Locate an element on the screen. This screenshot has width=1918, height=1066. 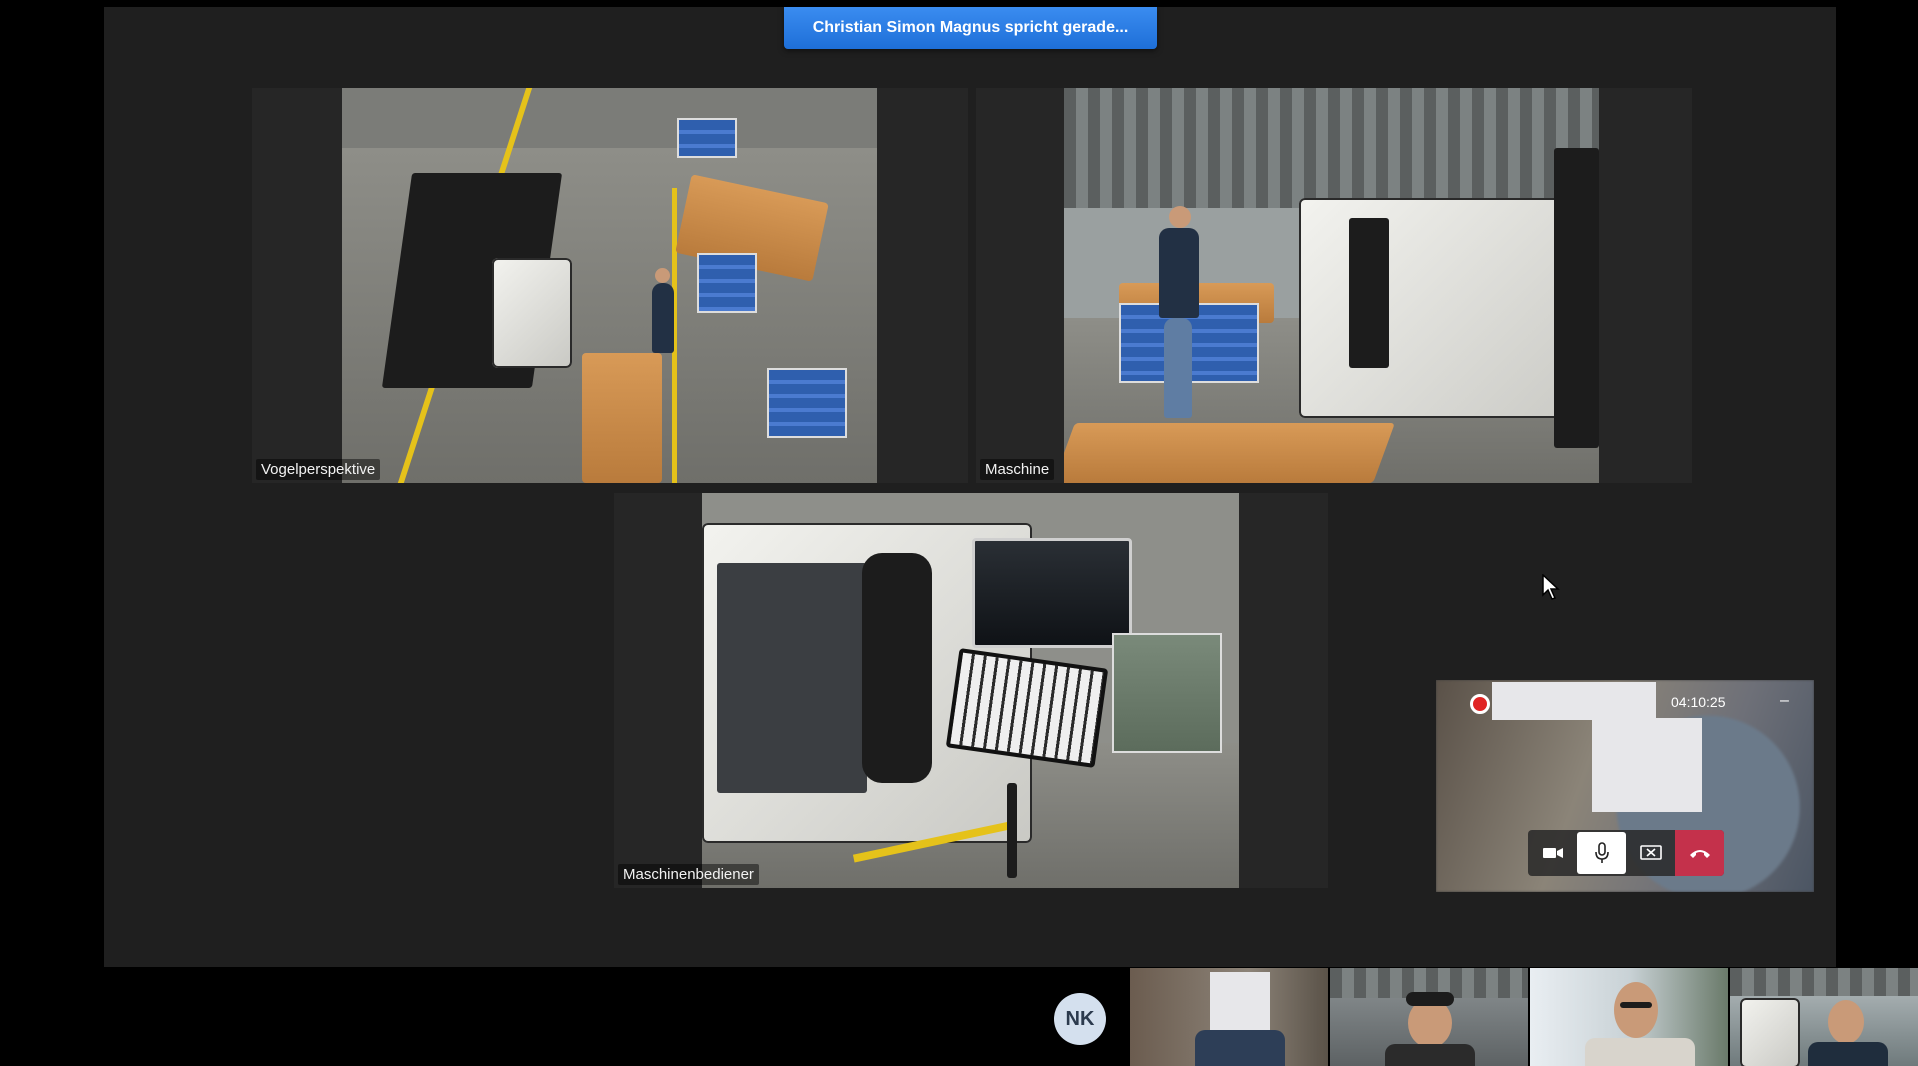
tile-label-maschine: Maschine is located at coordinates (1017, 469).